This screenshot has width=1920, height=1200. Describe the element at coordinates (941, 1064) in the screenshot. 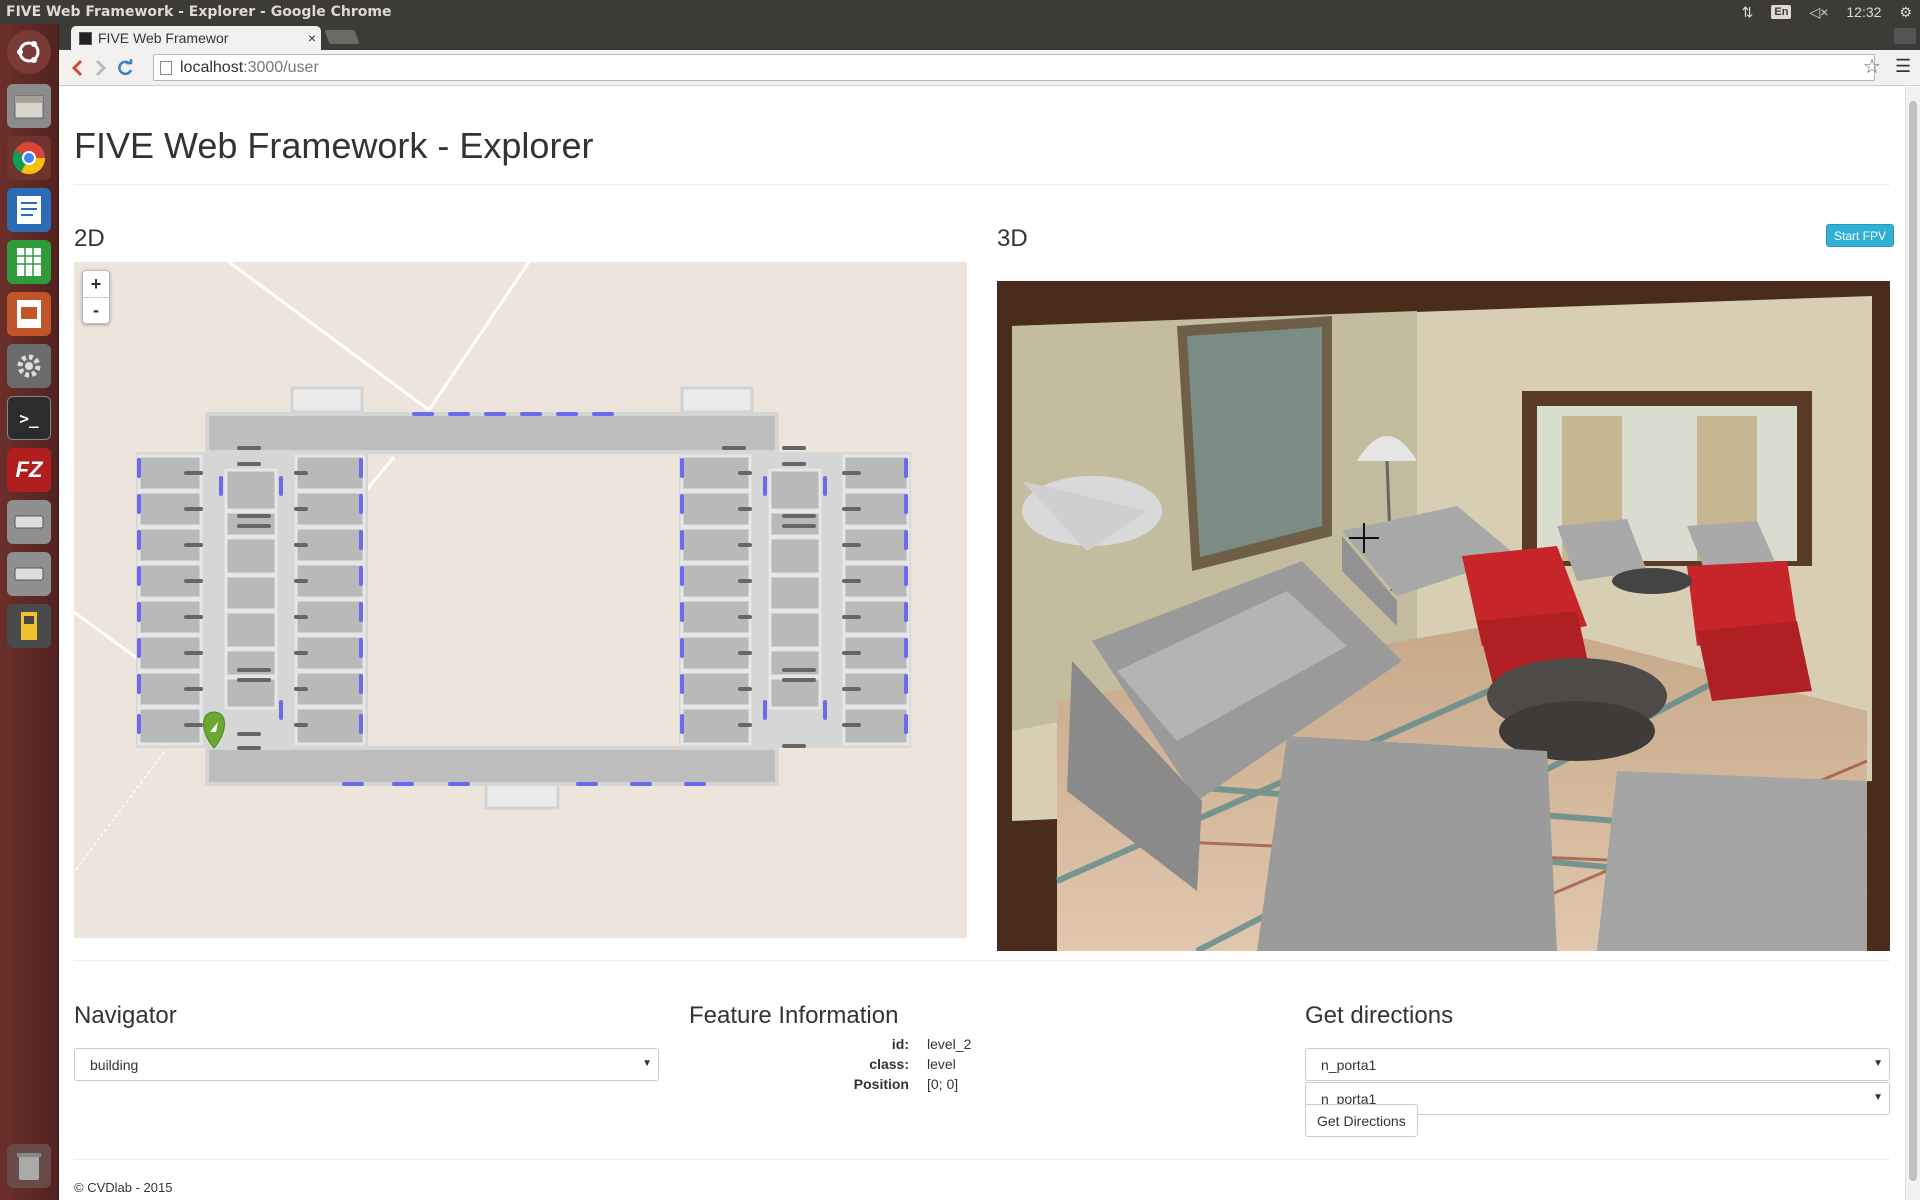

I see `feature-value-class: level` at that location.